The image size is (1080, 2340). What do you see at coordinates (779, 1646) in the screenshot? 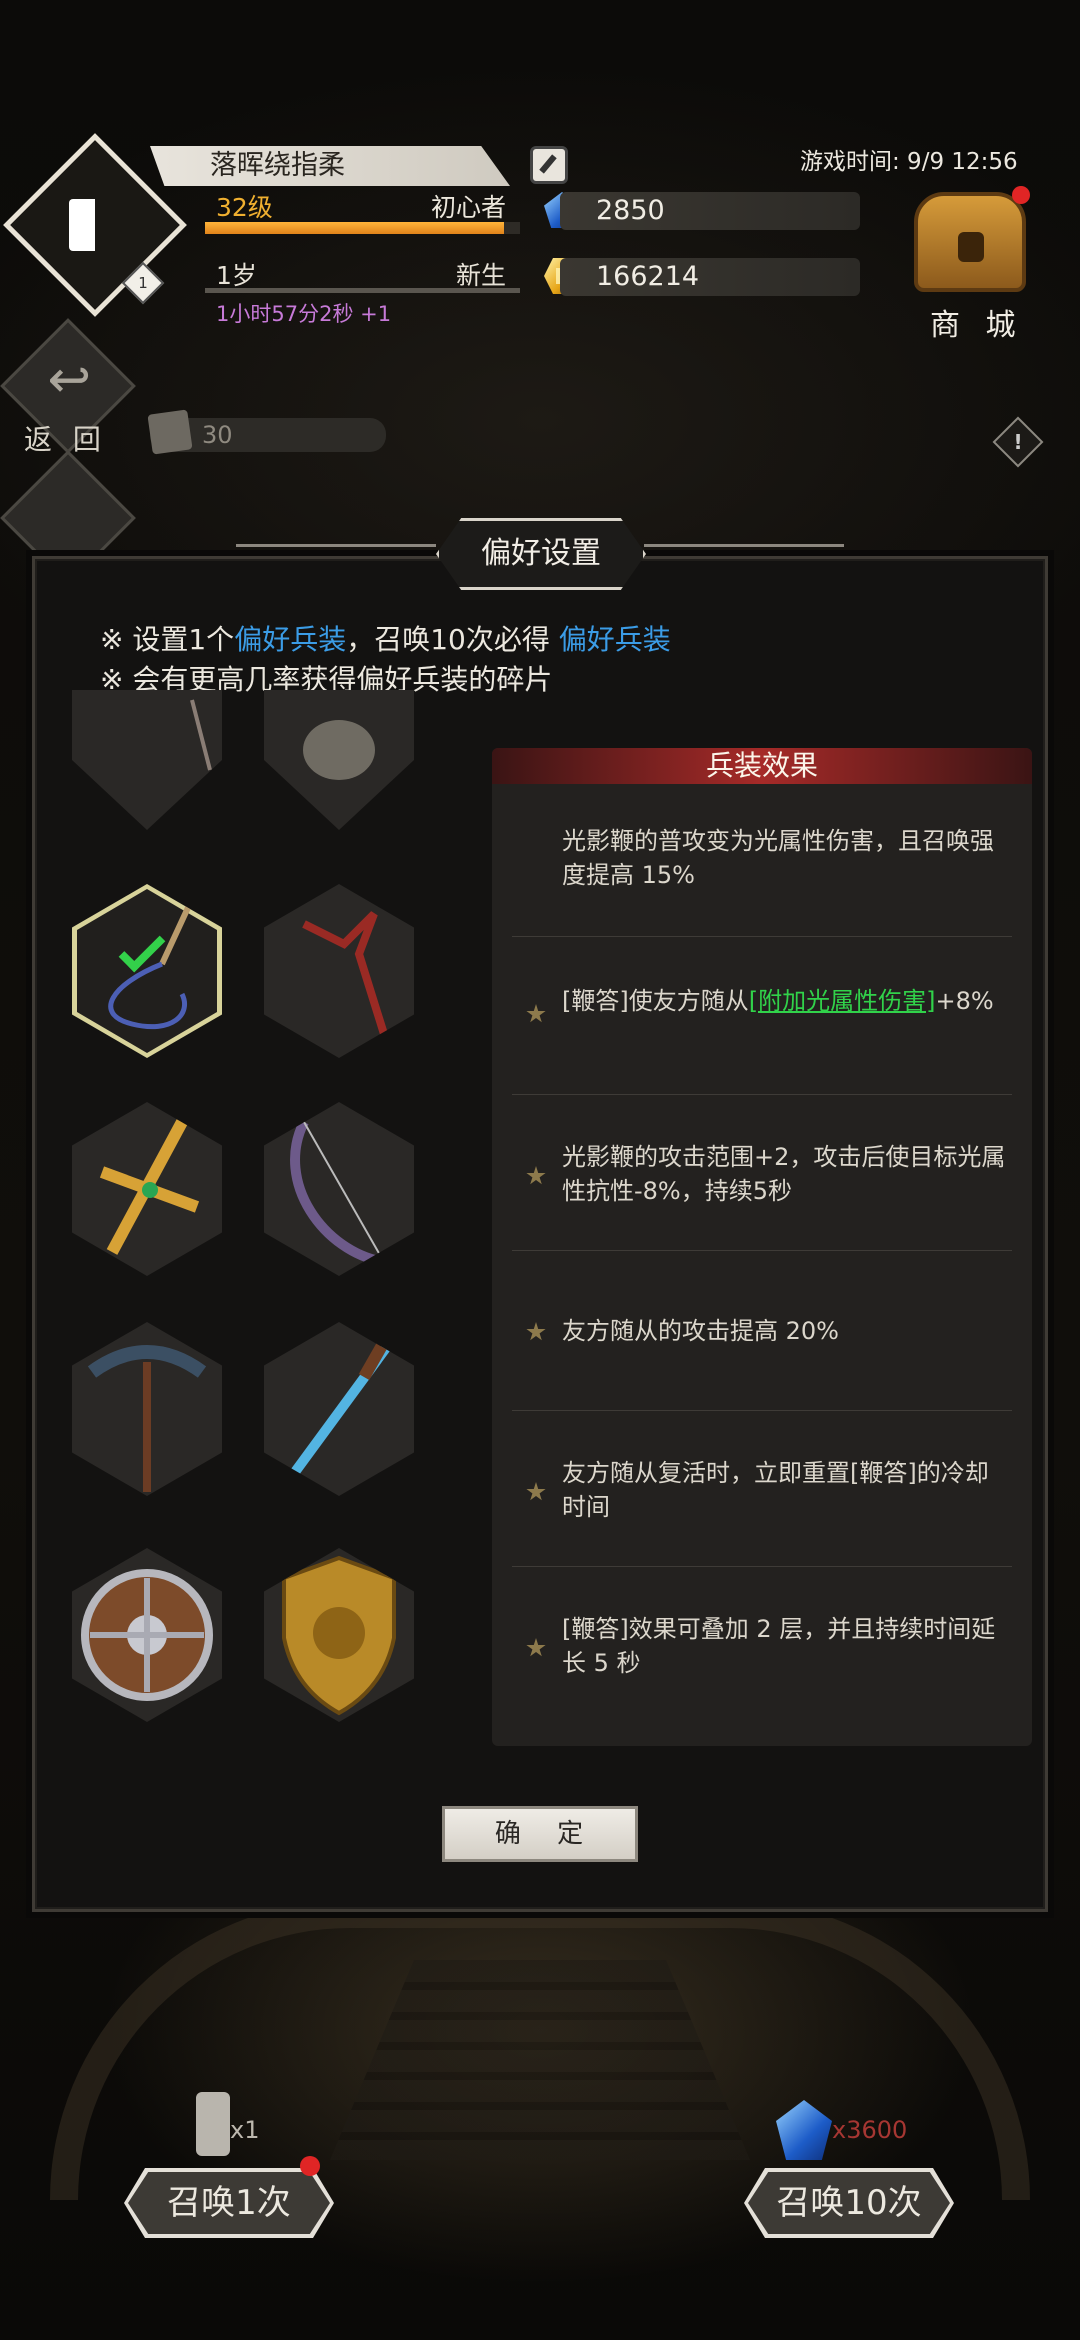
I see `effect-text-6: [鞭答]效果可叠加 2 层，并且持续时间延长 5 秒` at bounding box center [779, 1646].